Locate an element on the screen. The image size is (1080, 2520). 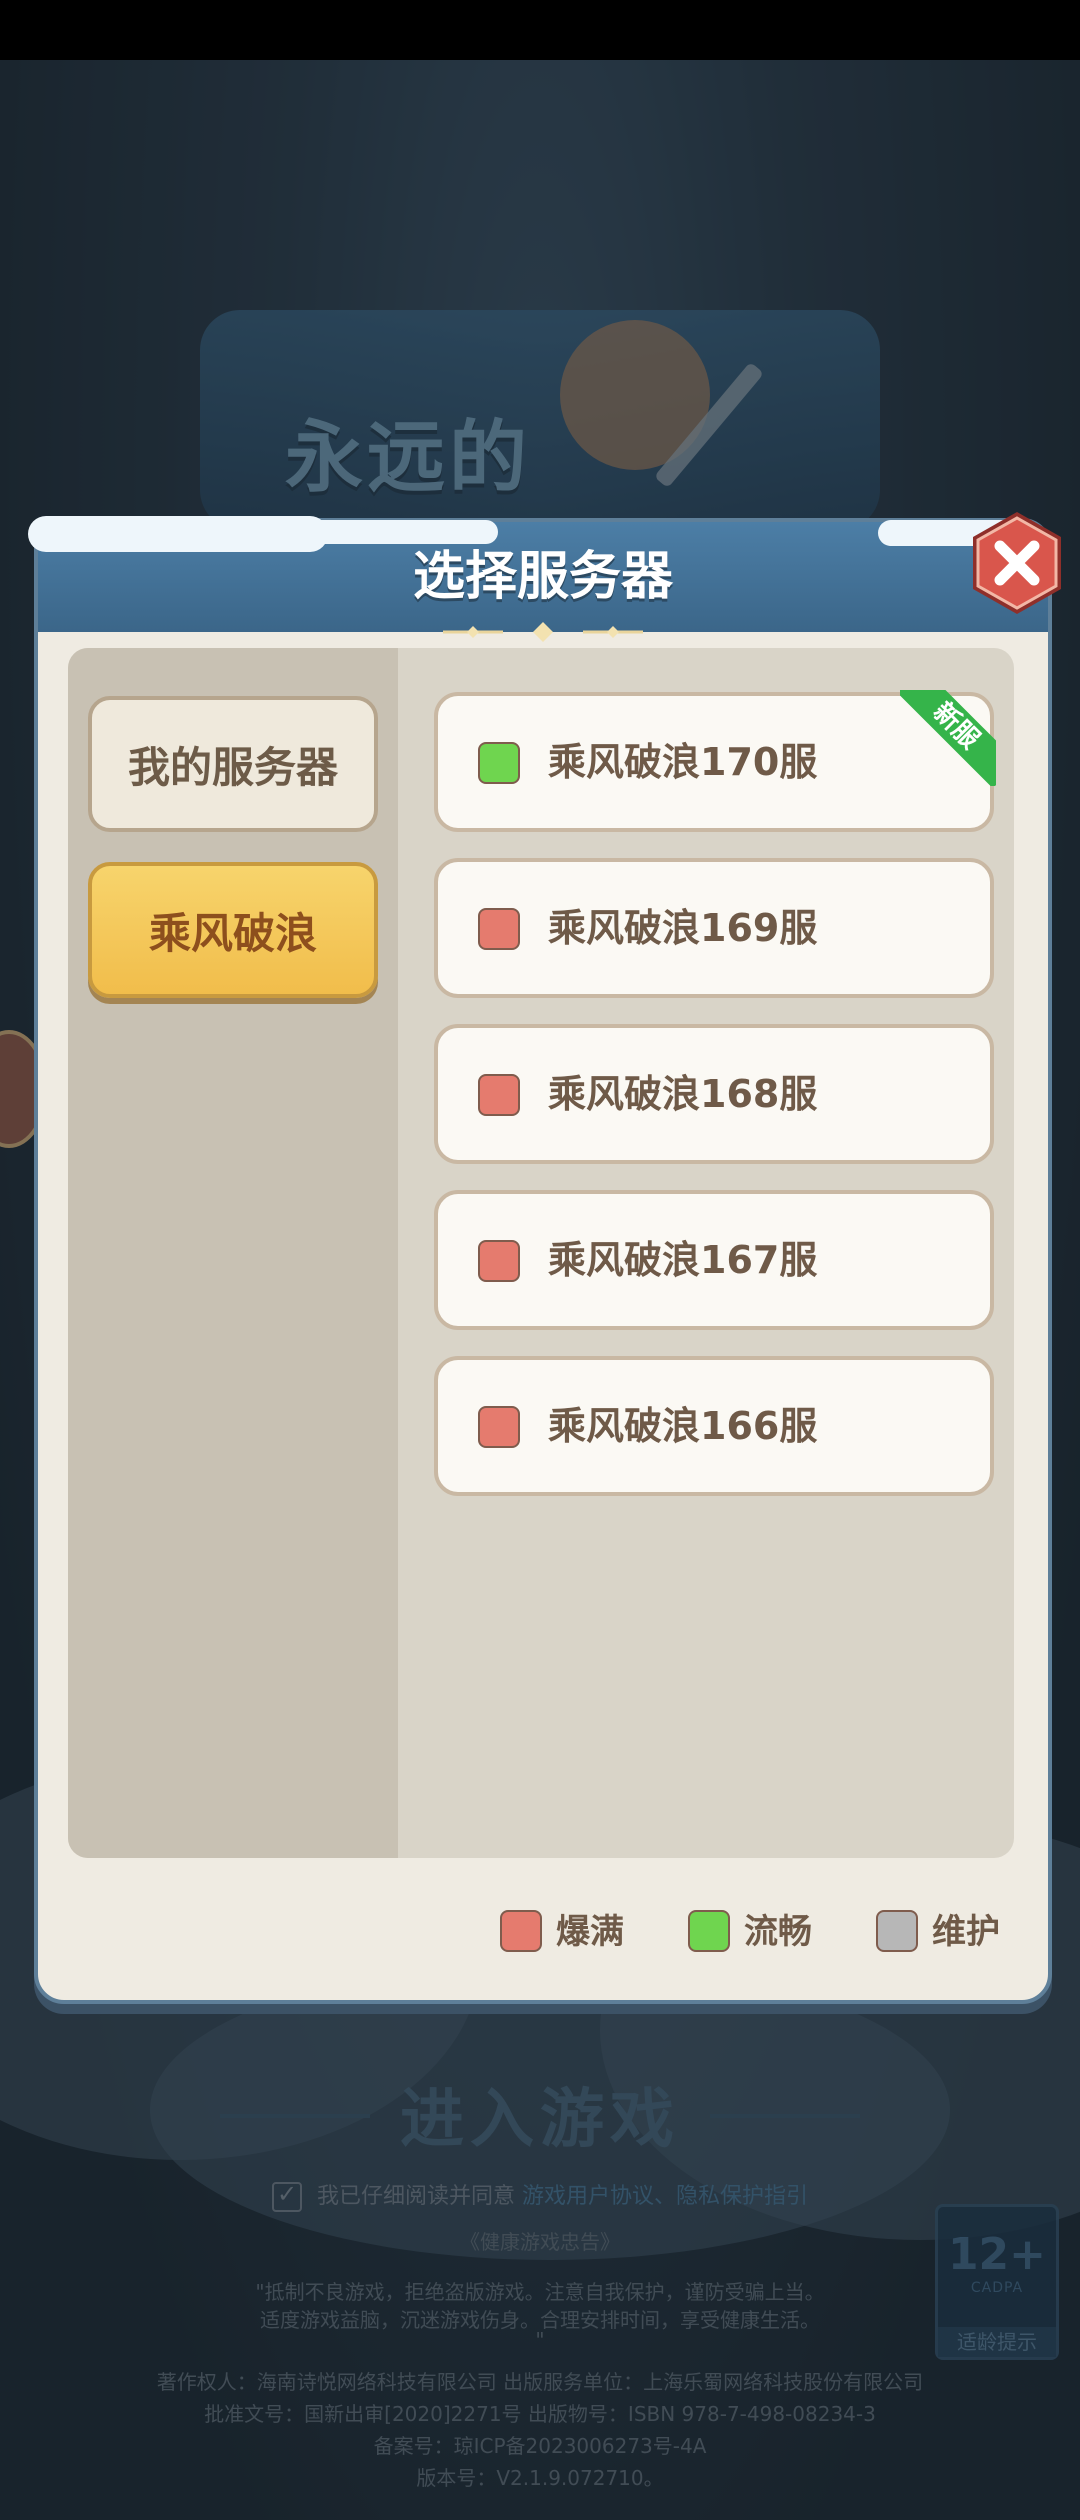
server-name: 乘风破浪166服 is located at coordinates (683, 1426).